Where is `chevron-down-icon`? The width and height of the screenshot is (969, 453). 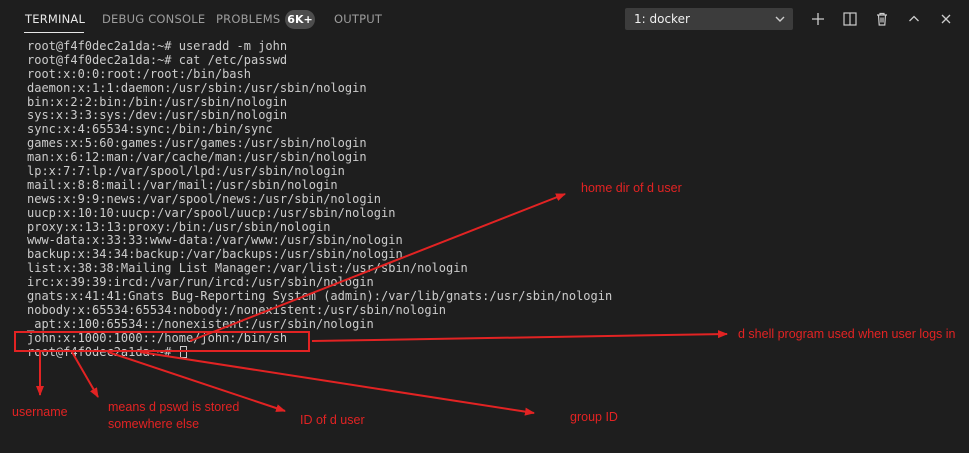
chevron-down-icon is located at coordinates (780, 19).